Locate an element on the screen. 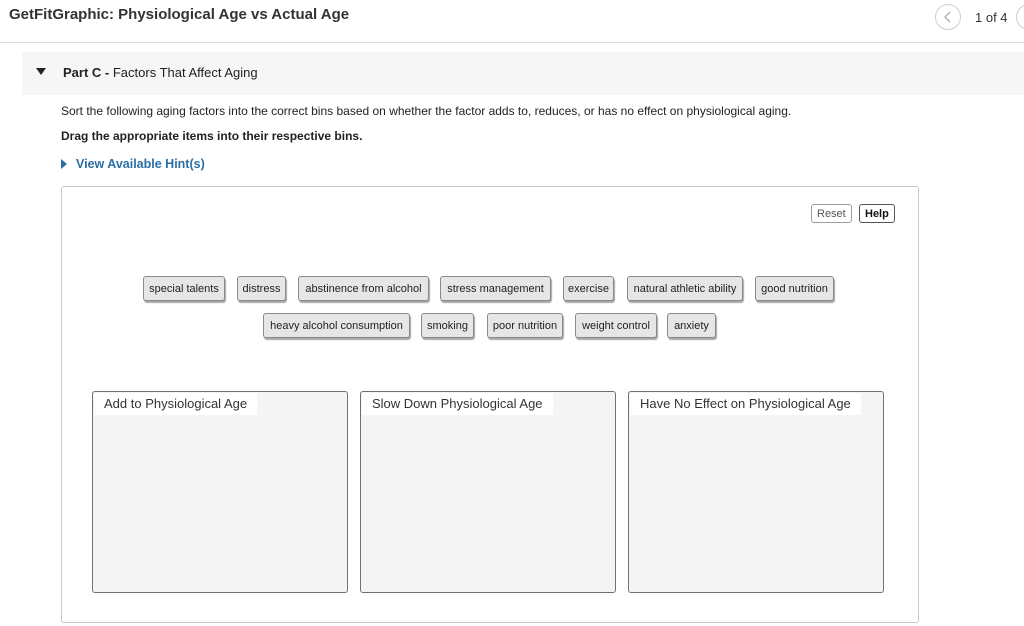 Image resolution: width=1024 pixels, height=626 pixels. drag-item-abstinence-from-alcohol: abstinence from alcohol is located at coordinates (363, 288).